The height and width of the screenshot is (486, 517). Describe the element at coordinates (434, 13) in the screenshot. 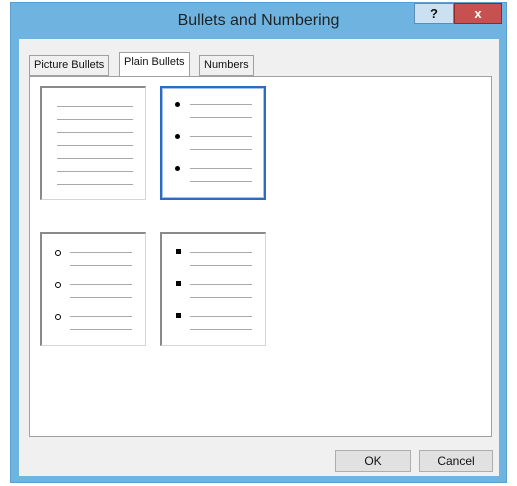

I see `help-button: ?` at that location.